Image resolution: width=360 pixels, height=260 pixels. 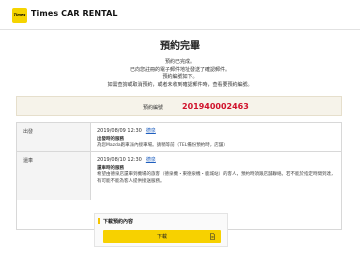 What do you see at coordinates (212, 236) in the screenshot?
I see `pdf-icon` at bounding box center [212, 236].